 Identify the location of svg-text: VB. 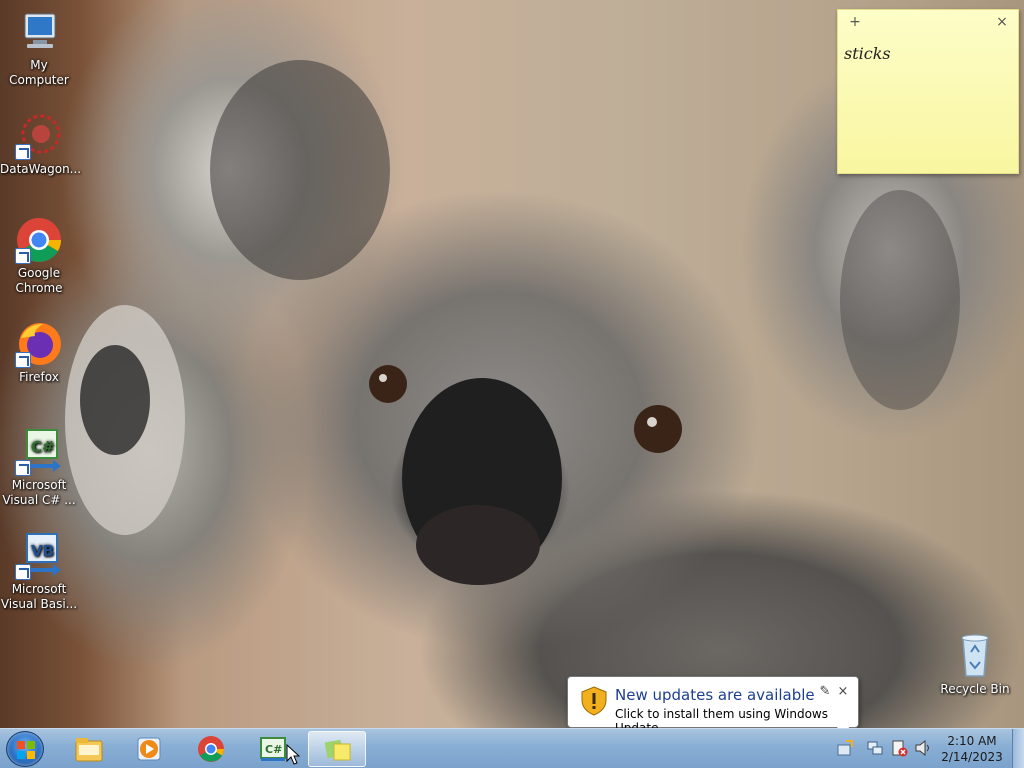
(42, 551).